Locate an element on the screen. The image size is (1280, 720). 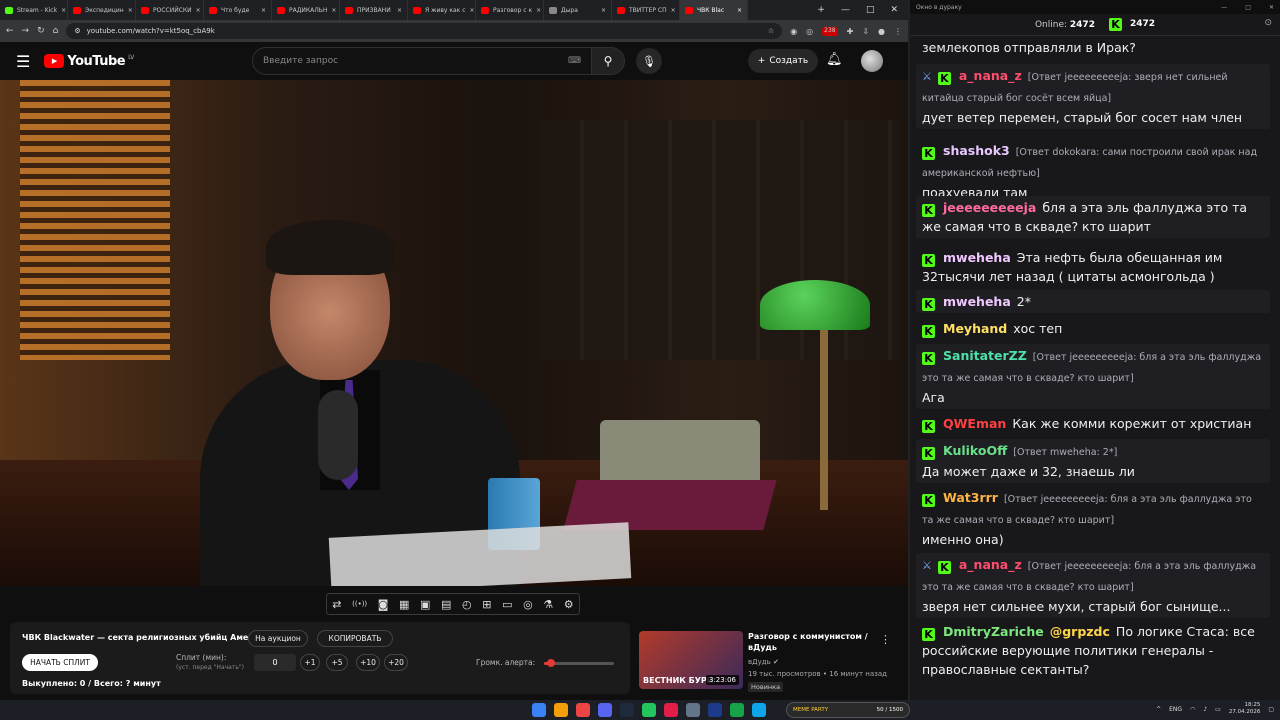
chat-username: QWEman is located at coordinates (974, 423).